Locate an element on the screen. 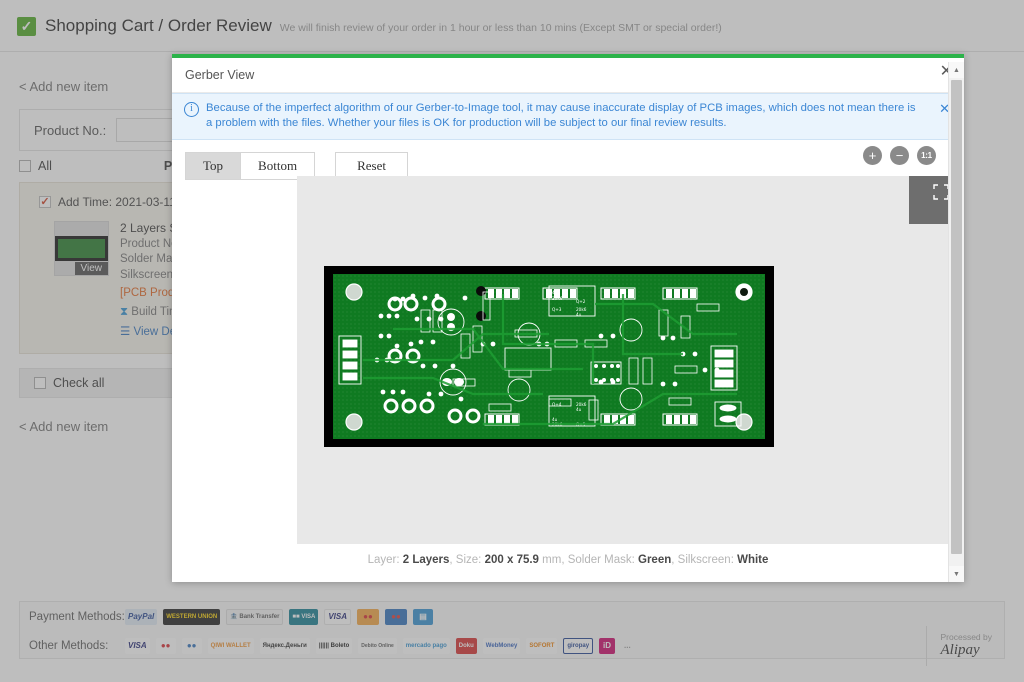  scroll-up-arrow: ▲ is located at coordinates (956, 70).